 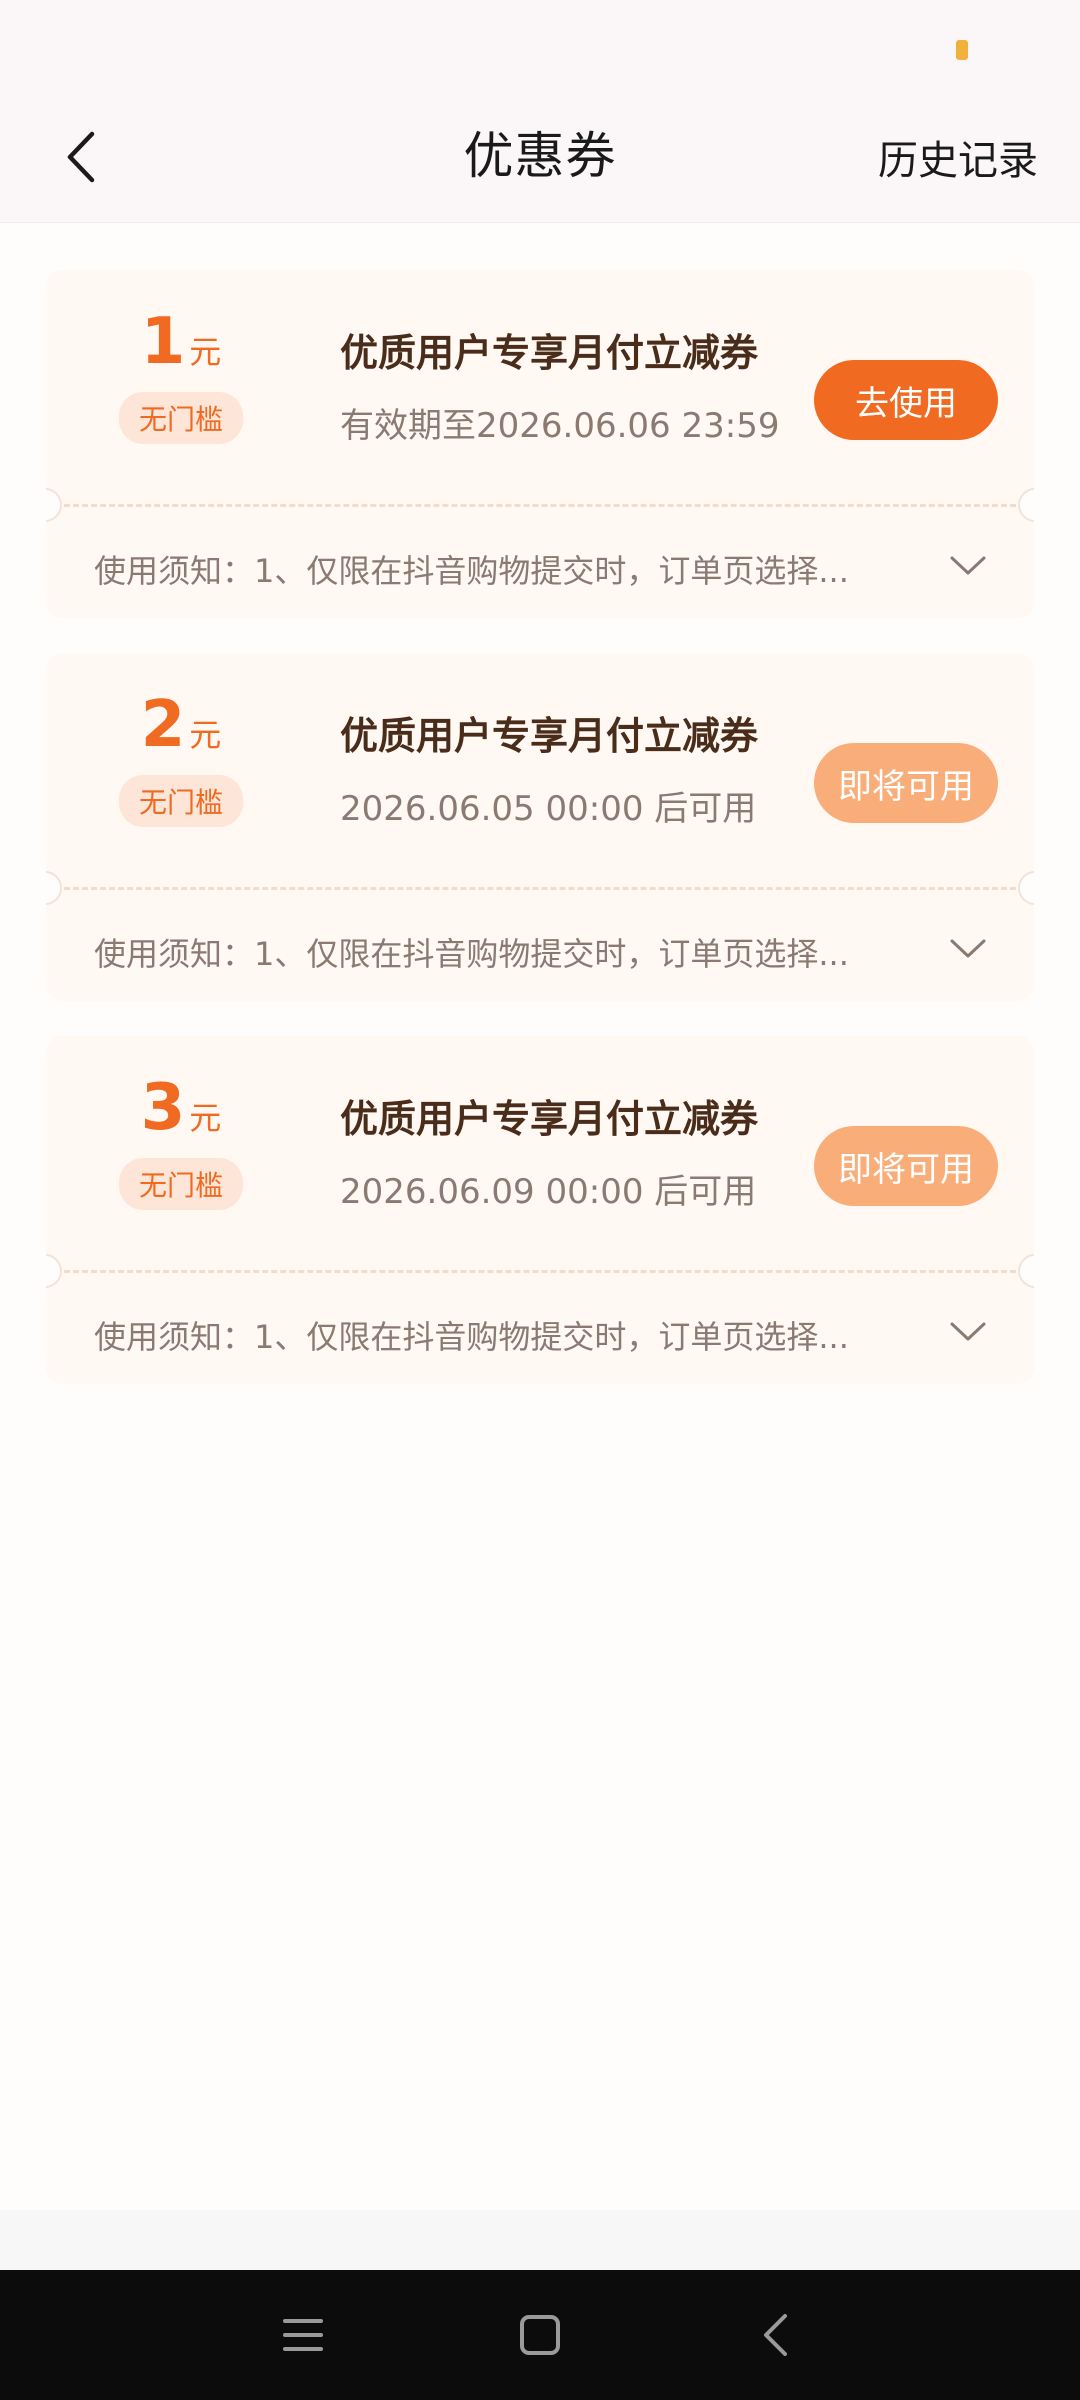 I want to click on coupon-amount: 3元, so click(x=181, y=1108).